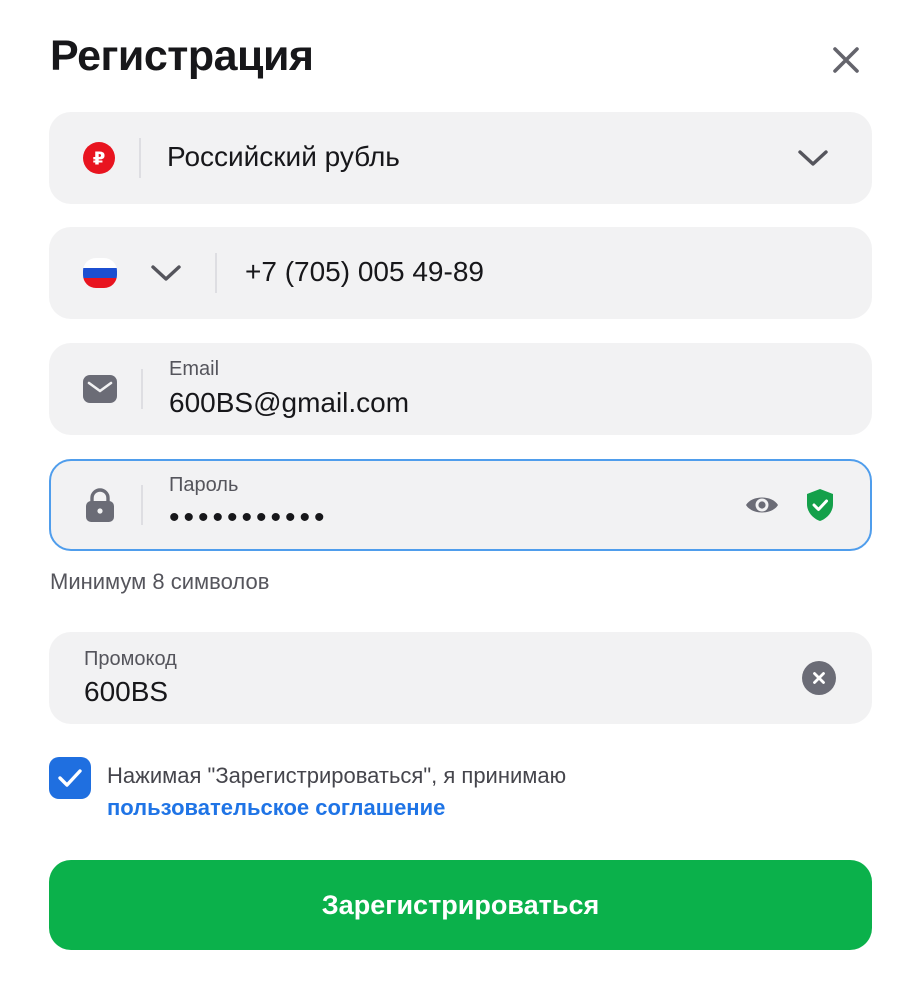 This screenshot has width=920, height=988. What do you see at coordinates (249, 518) in the screenshot?
I see `password-input: •••••••••••` at bounding box center [249, 518].